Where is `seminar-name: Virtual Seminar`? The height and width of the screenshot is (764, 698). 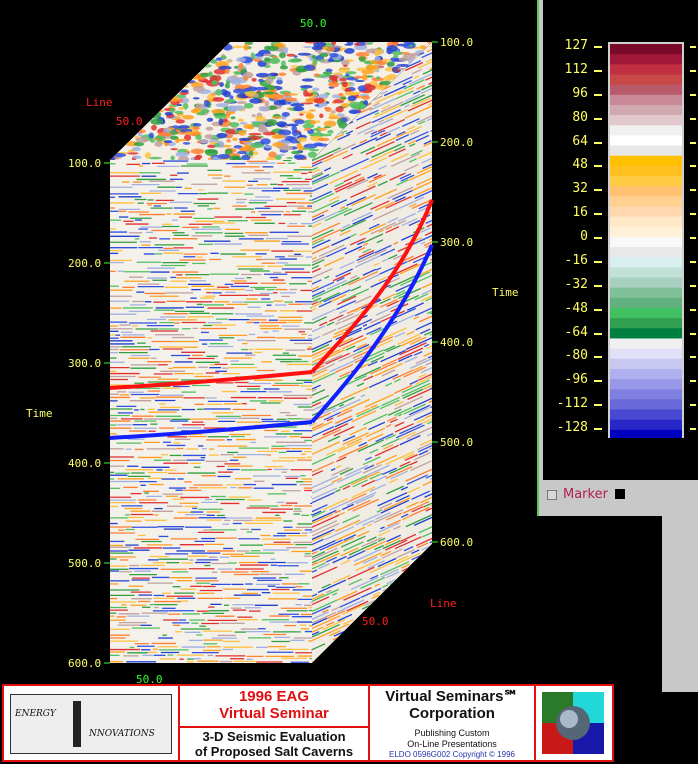 seminar-name: Virtual Seminar is located at coordinates (274, 713).